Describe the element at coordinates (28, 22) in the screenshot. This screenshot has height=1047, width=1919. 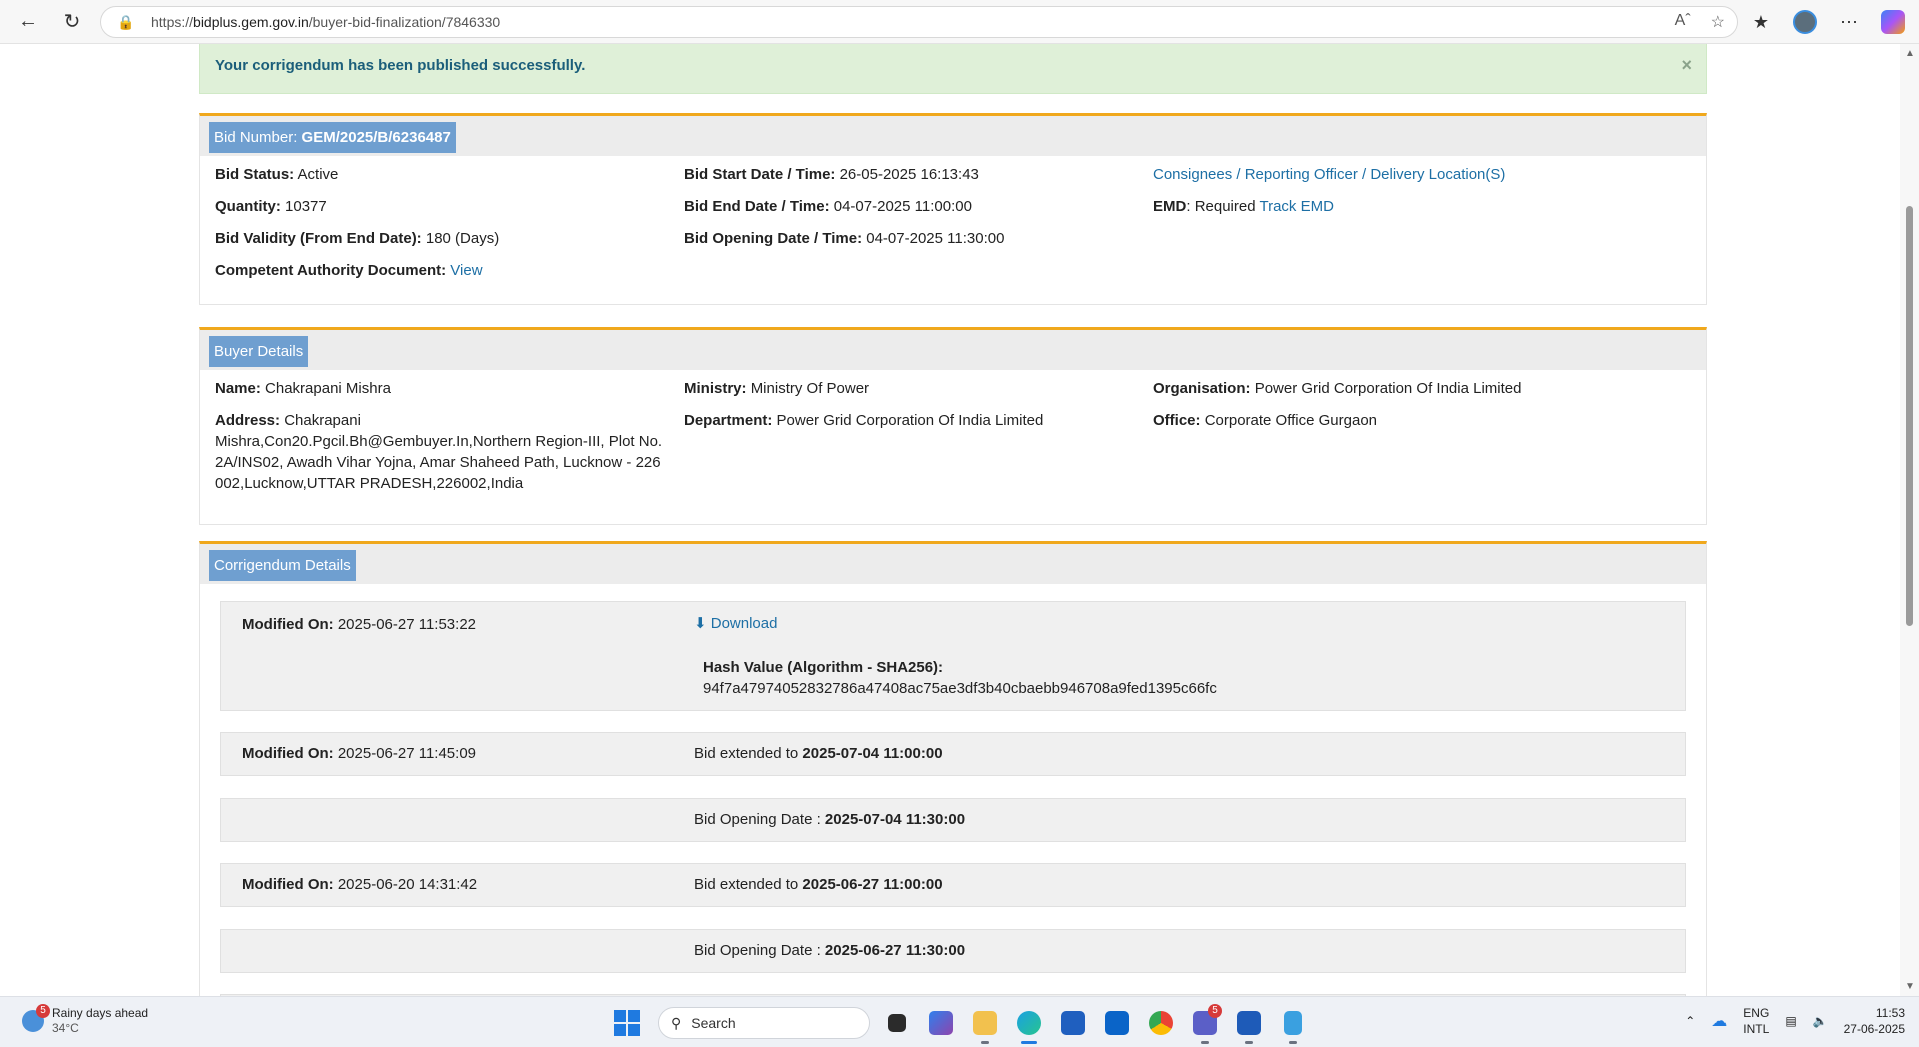
I see `back-icon: ←` at that location.